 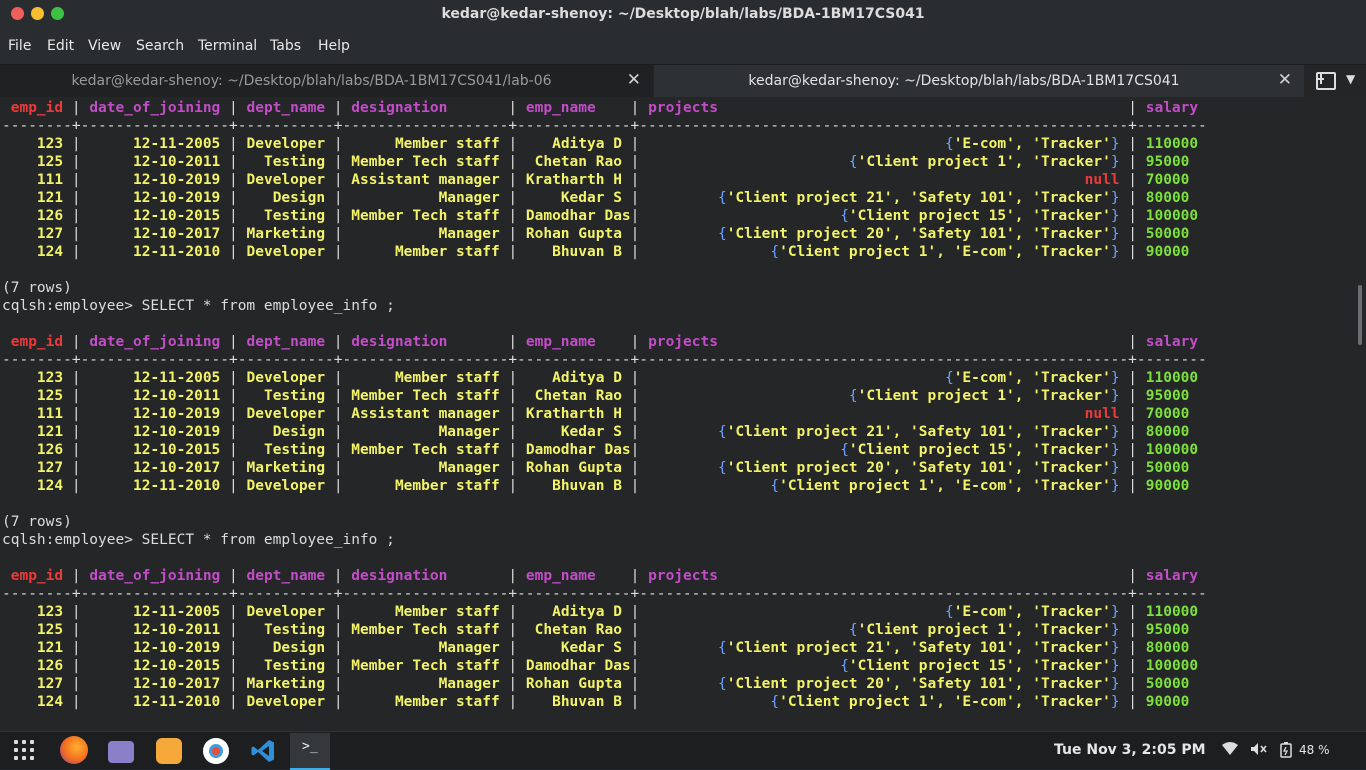 I want to click on cell-date-of-joining: 12-10-2017, so click(x=176, y=684).